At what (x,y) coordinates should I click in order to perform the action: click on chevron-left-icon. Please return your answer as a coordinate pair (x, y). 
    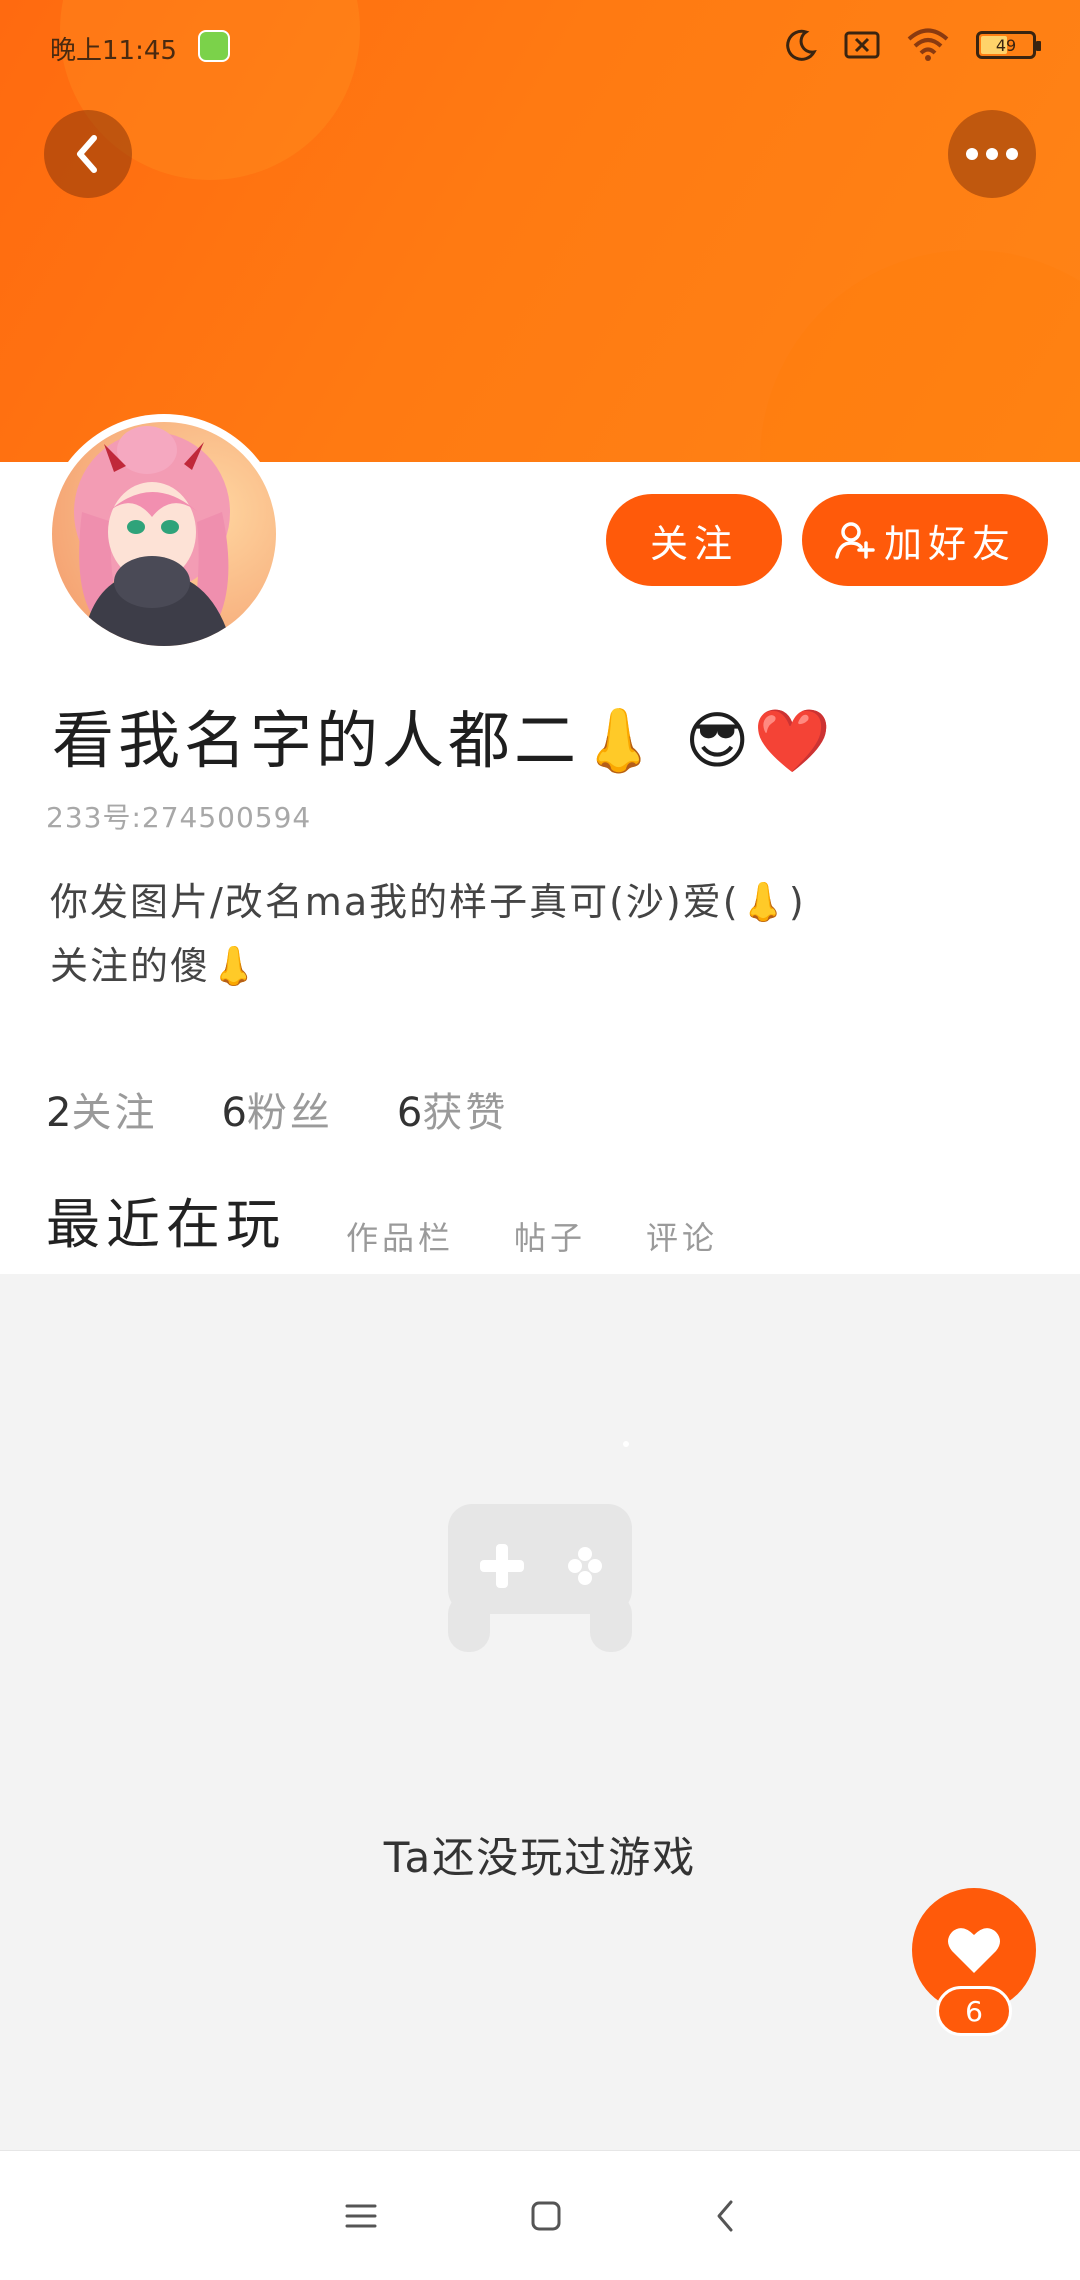
    Looking at the image, I should click on (87, 154).